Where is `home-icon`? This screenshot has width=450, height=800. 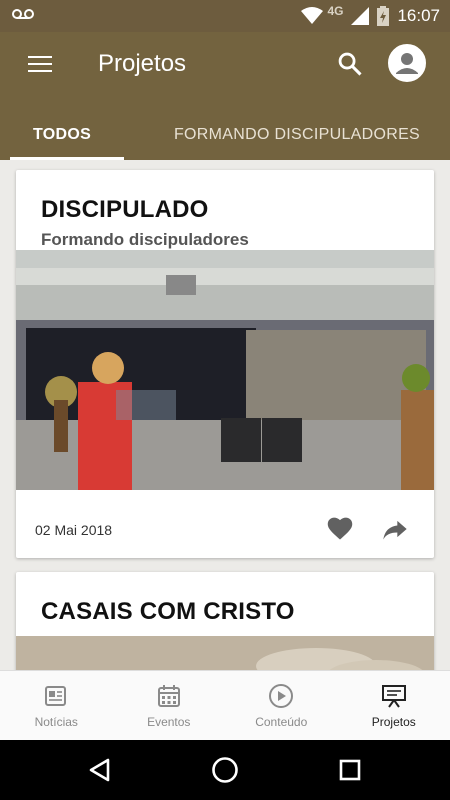
home-icon is located at coordinates (225, 770).